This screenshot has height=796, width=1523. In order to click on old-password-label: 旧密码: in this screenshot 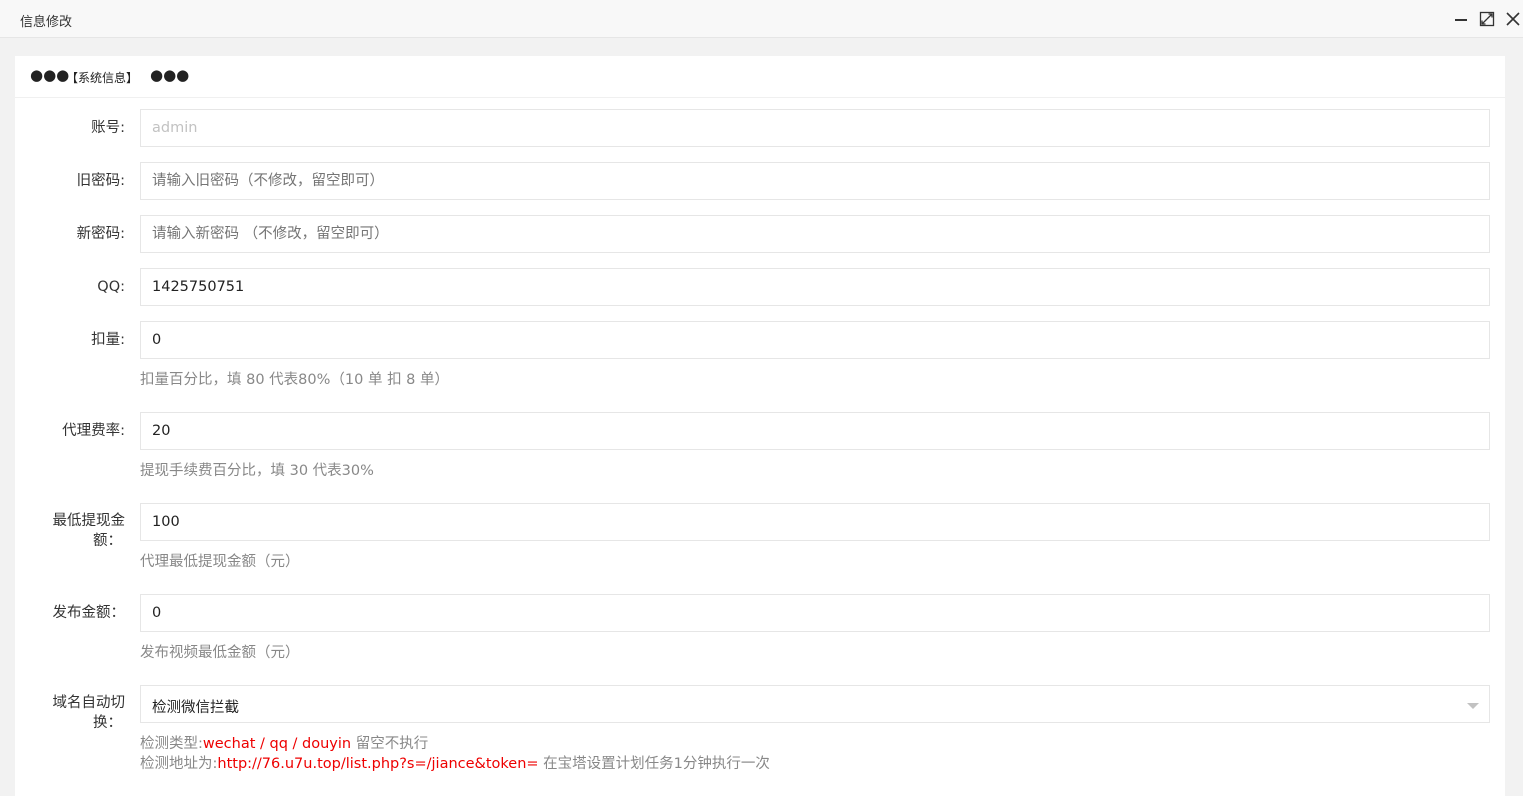, I will do `click(100, 181)`.